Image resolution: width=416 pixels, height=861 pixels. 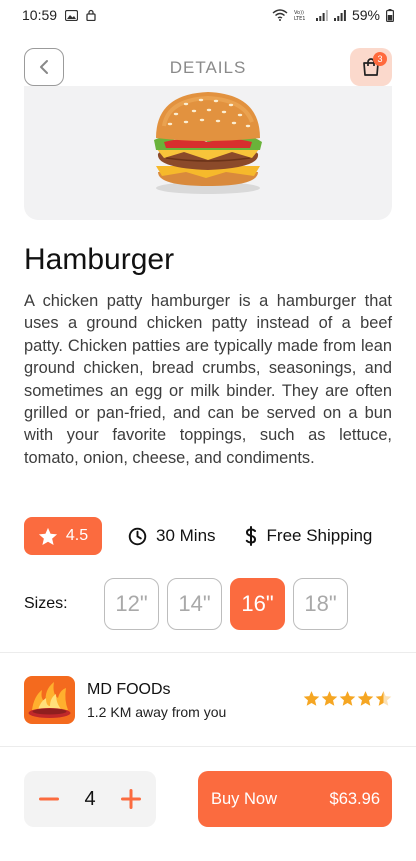 What do you see at coordinates (383, 698) in the screenshot?
I see `half-star-icon` at bounding box center [383, 698].